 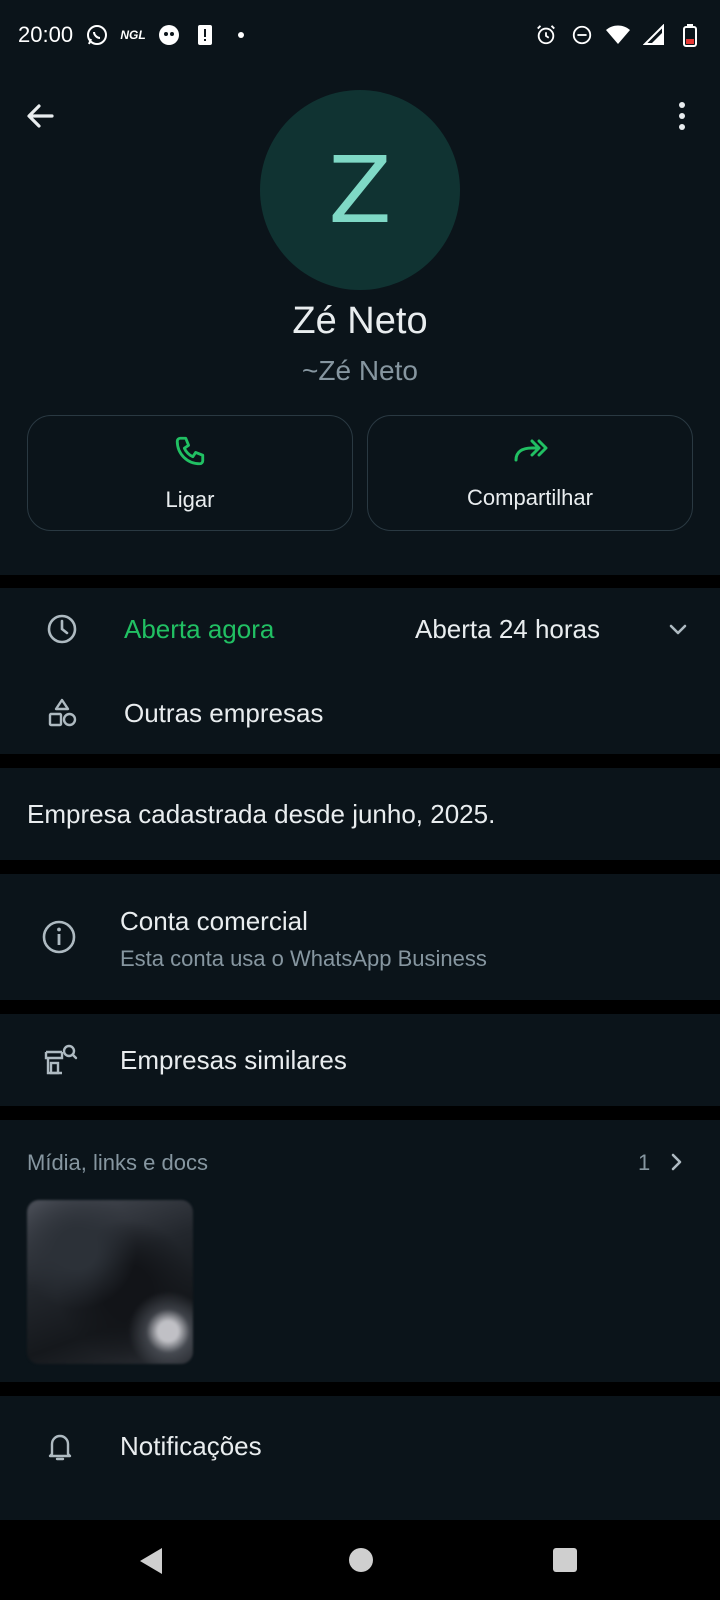 I want to click on ngl-icon: NGL, so click(x=133, y=35).